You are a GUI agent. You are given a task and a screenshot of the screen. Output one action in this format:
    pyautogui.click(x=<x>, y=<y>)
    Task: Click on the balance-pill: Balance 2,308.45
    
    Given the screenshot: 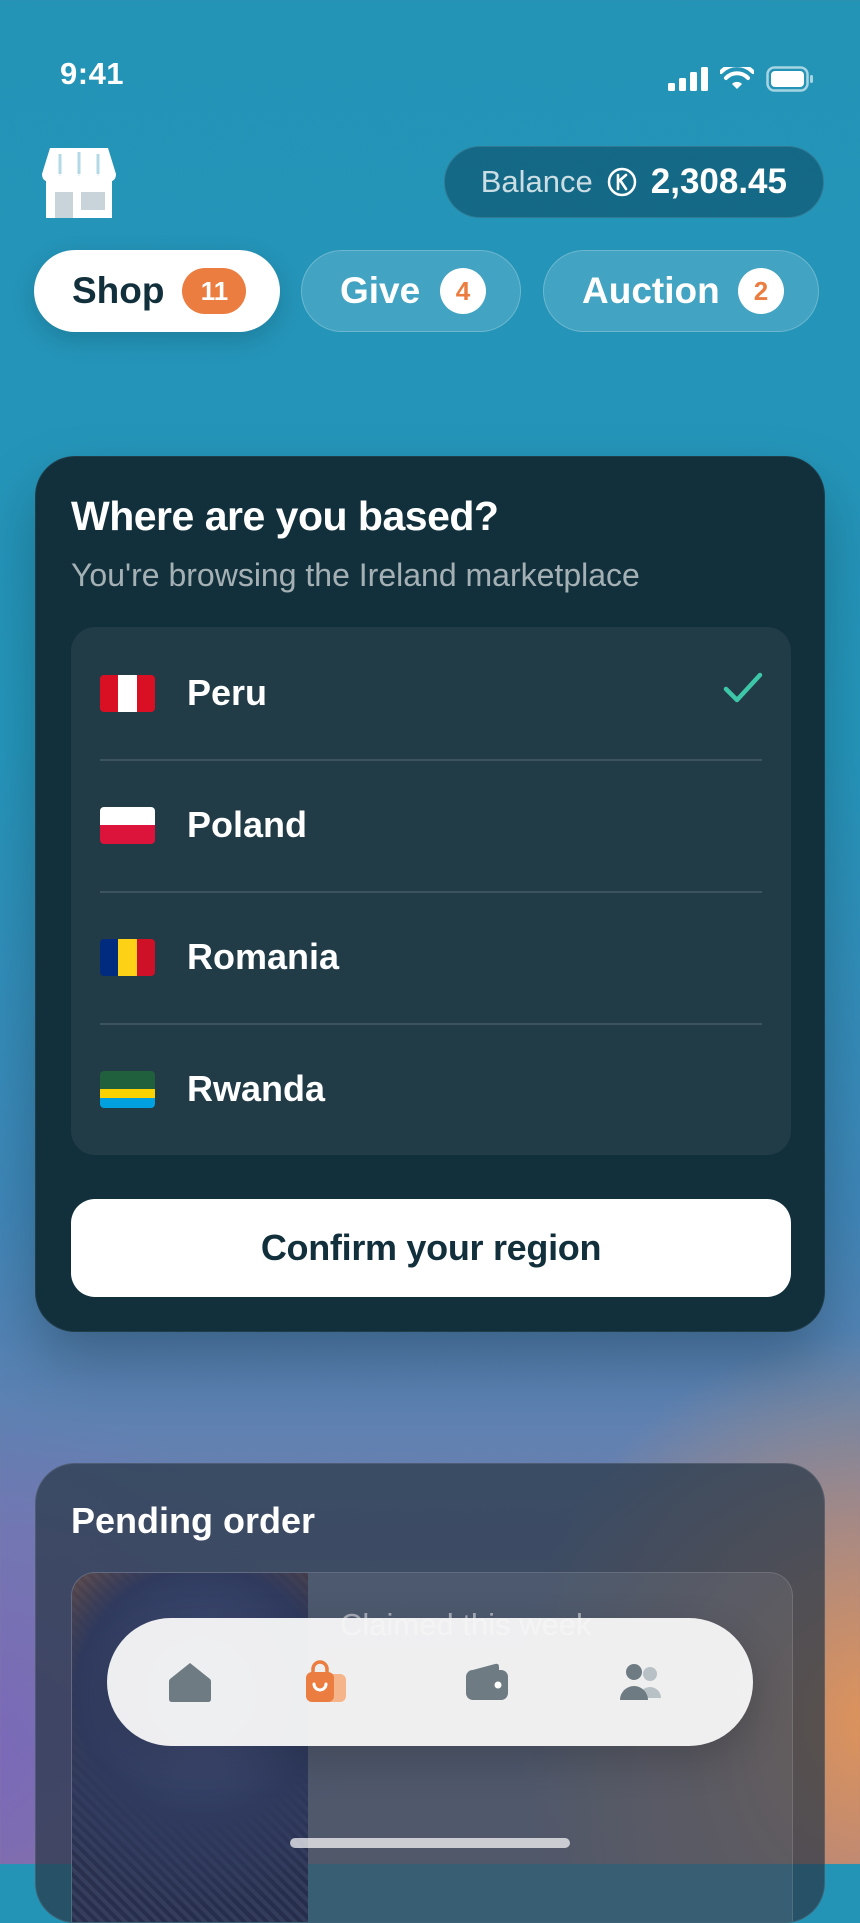 What is the action you would take?
    pyautogui.click(x=633, y=182)
    